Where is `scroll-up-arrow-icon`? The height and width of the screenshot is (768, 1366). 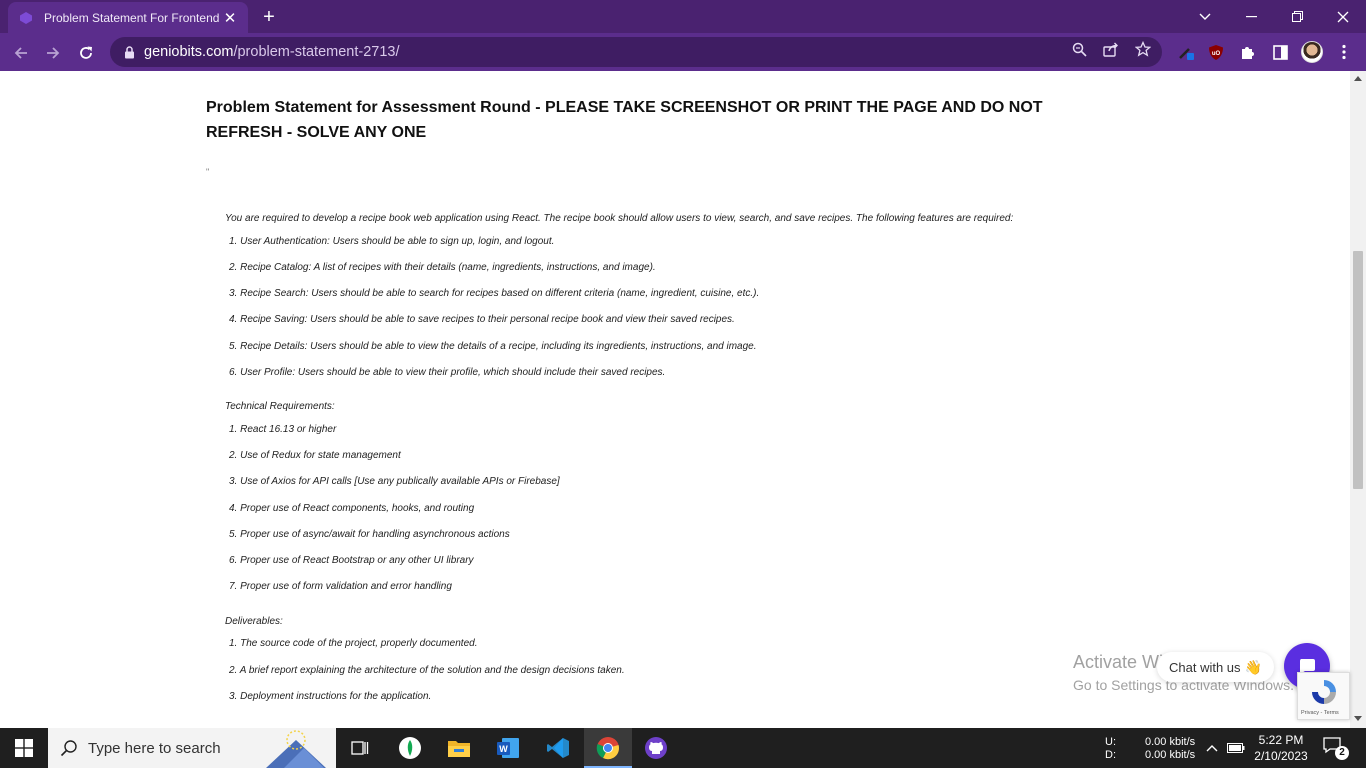
scroll-up-arrow-icon is located at coordinates (1358, 78).